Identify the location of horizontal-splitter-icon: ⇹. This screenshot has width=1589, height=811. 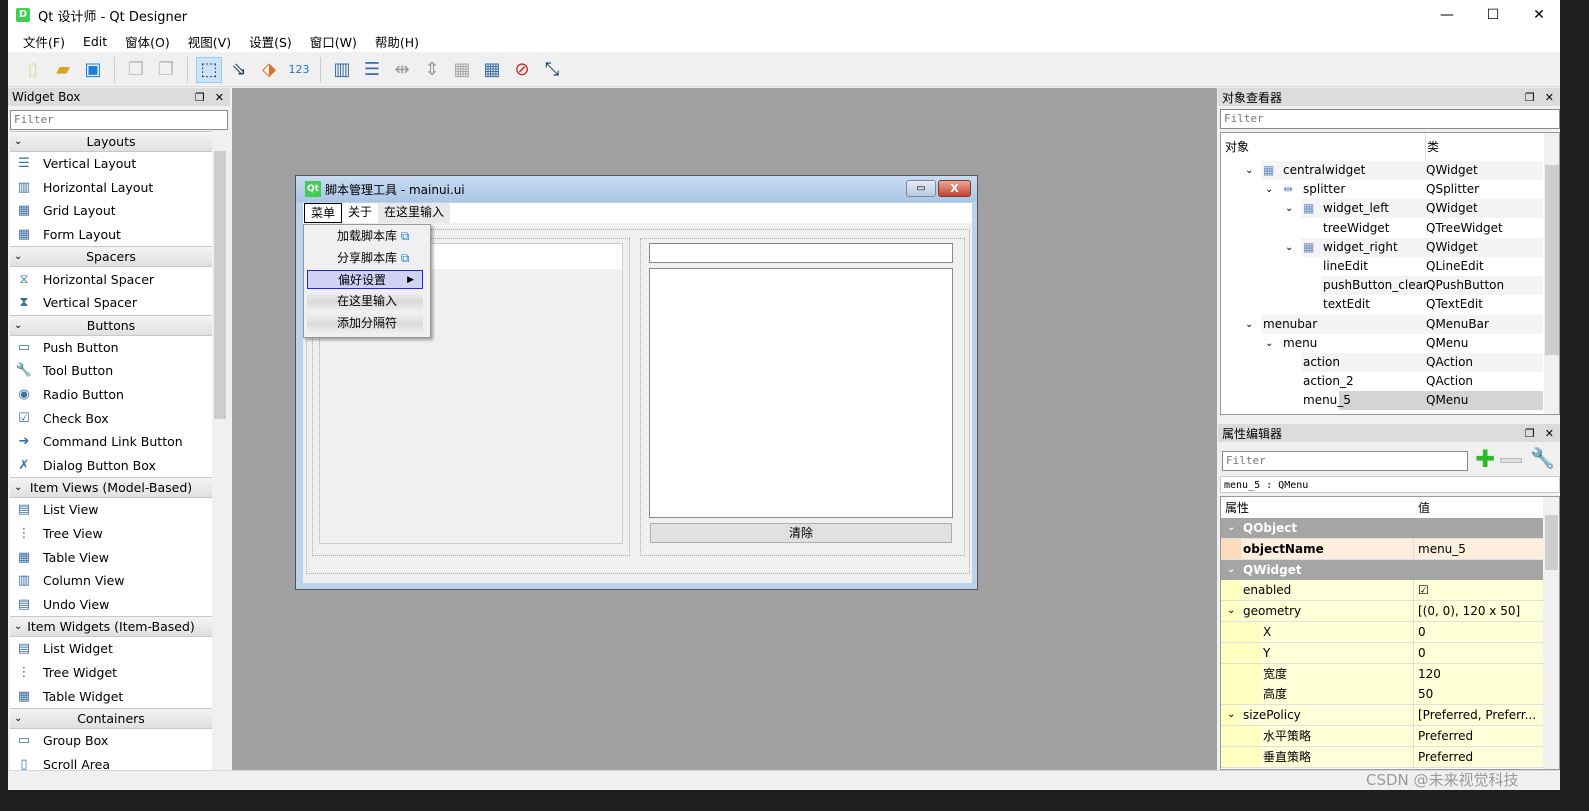
(402, 70).